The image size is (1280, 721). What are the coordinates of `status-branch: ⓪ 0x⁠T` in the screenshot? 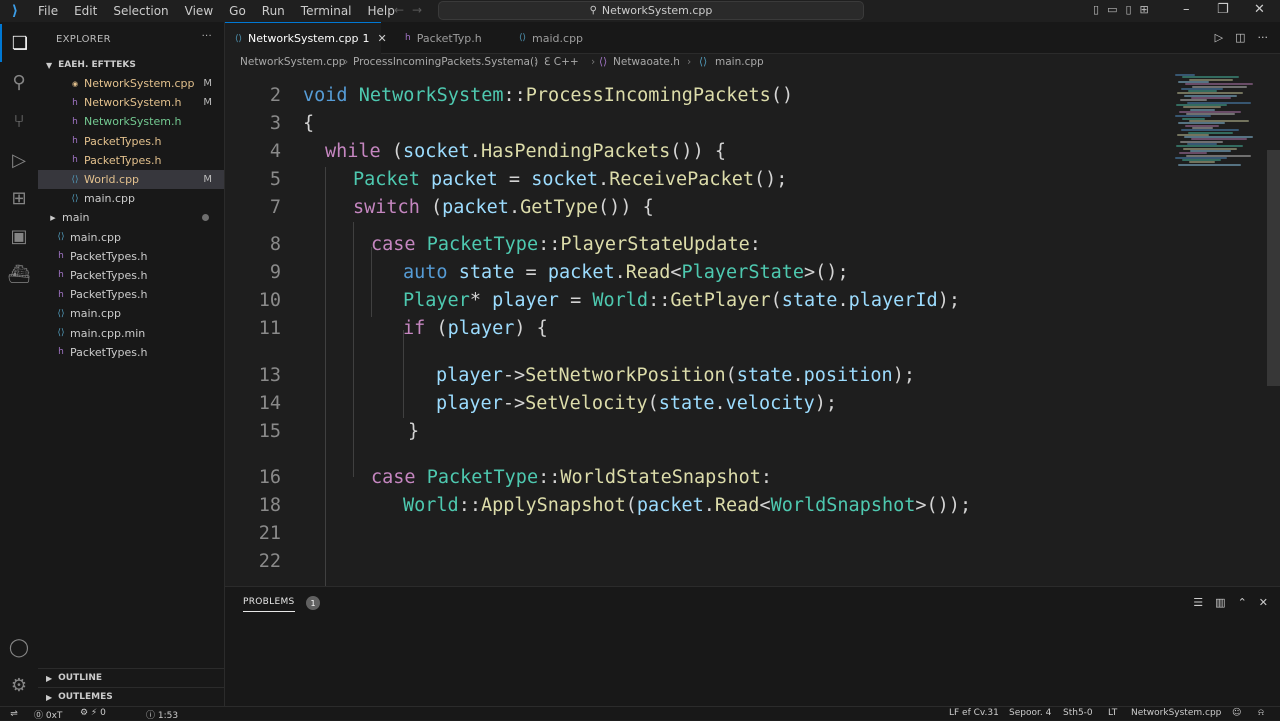 It's located at (48, 714).